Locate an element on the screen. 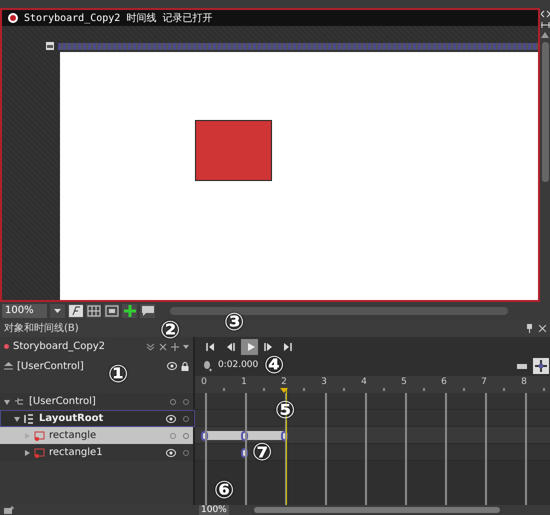  snap-grid-icon is located at coordinates (111, 311).